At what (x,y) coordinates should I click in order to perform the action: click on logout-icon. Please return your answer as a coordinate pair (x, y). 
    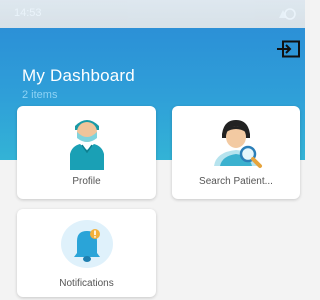
    Looking at the image, I should click on (289, 49).